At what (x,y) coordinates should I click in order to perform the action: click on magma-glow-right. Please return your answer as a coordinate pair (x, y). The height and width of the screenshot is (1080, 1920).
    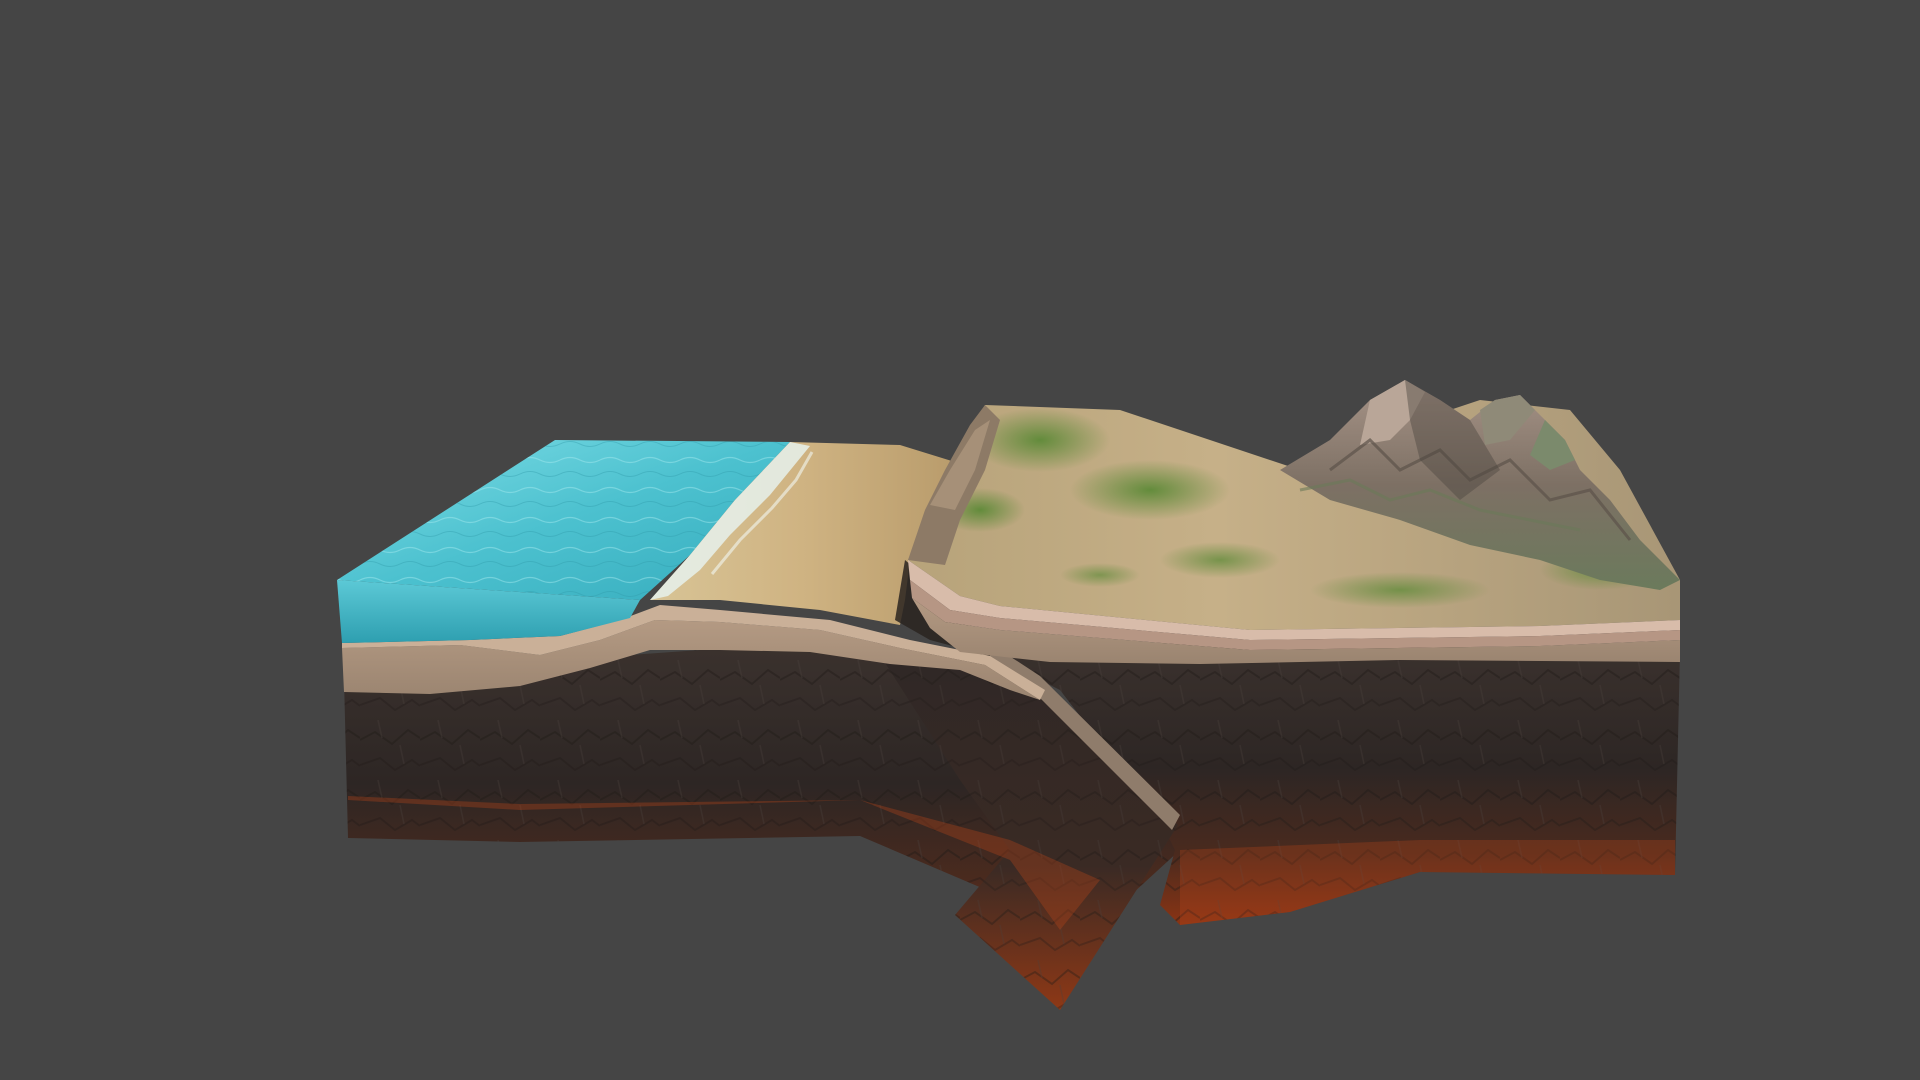
    Looking at the image, I should click on (1427, 882).